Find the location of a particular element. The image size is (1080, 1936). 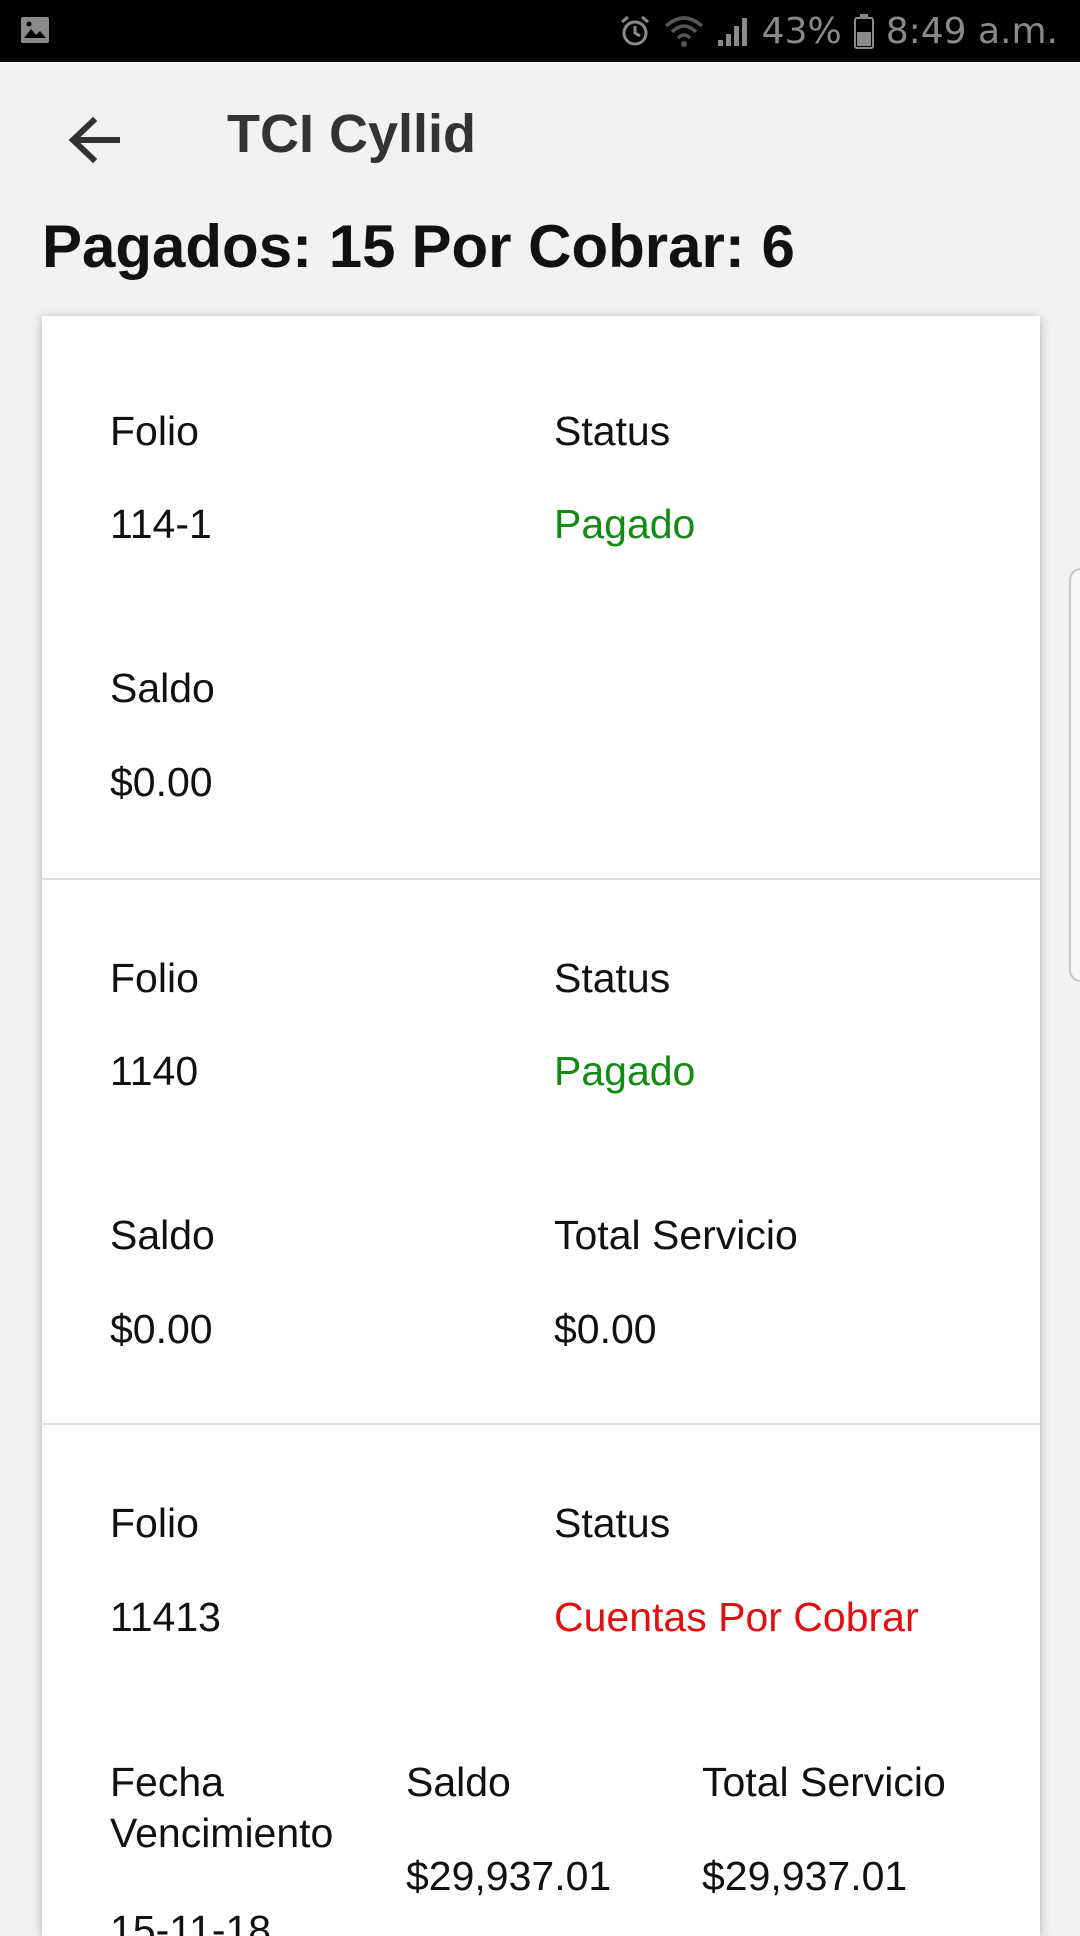

folio-value: 11413 is located at coordinates (165, 1617).